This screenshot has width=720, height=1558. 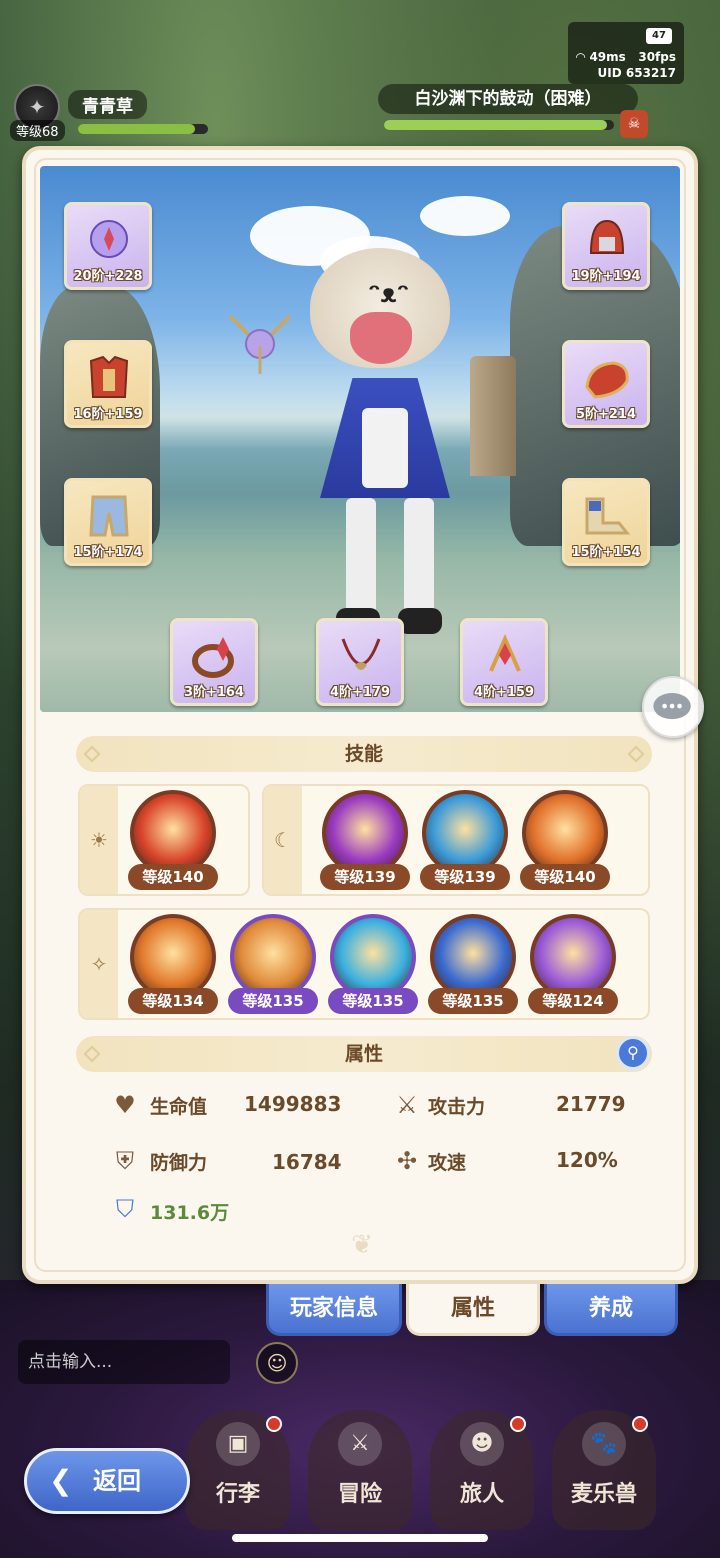 I want to click on smiley-icon: ☺, so click(x=277, y=1363).